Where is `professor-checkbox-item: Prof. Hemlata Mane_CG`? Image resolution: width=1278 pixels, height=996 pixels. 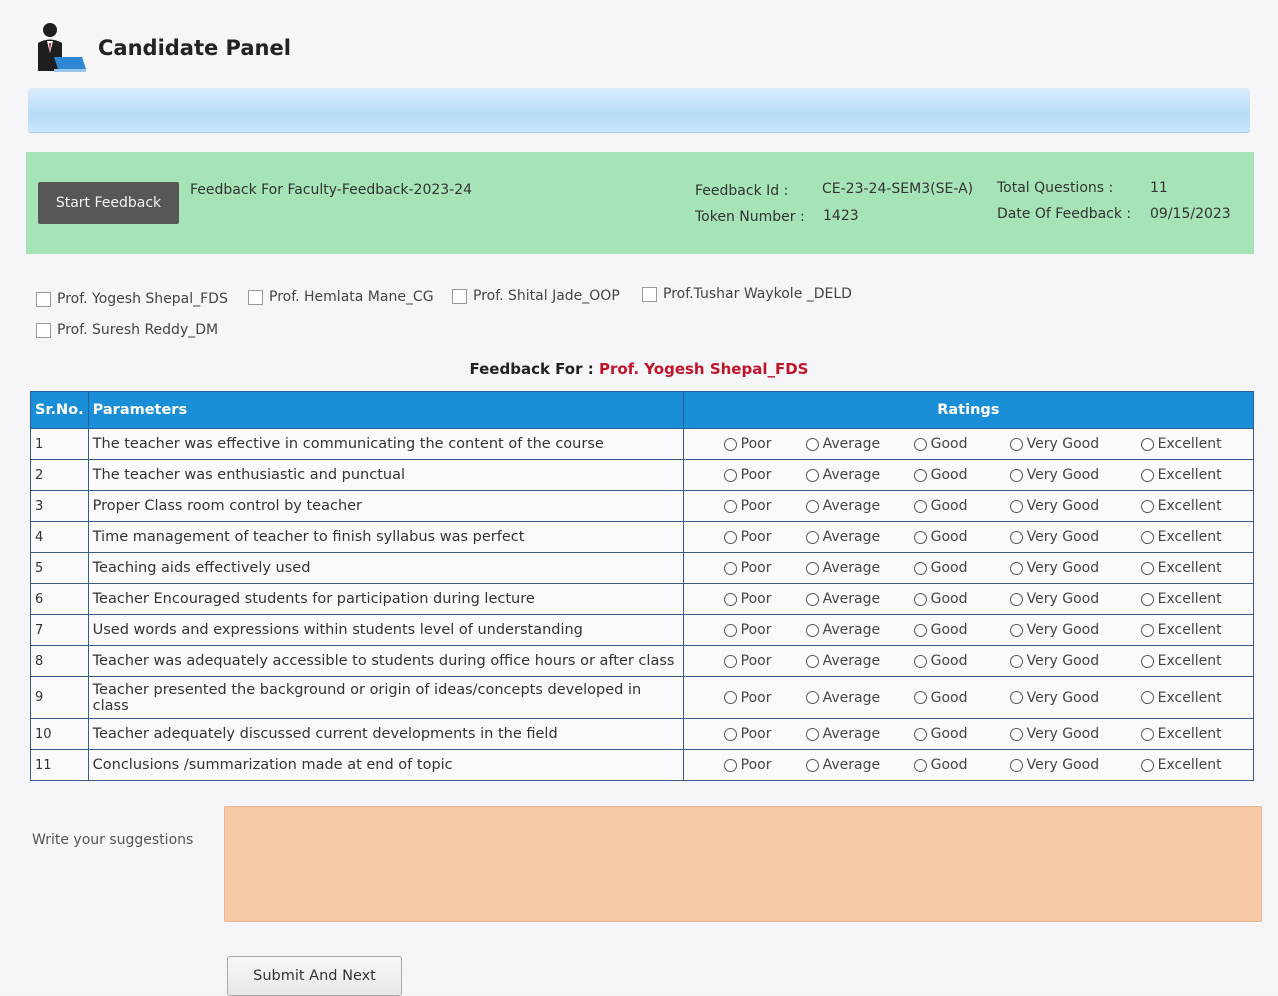
professor-checkbox-item: Prof. Hemlata Mane_CG is located at coordinates (341, 297).